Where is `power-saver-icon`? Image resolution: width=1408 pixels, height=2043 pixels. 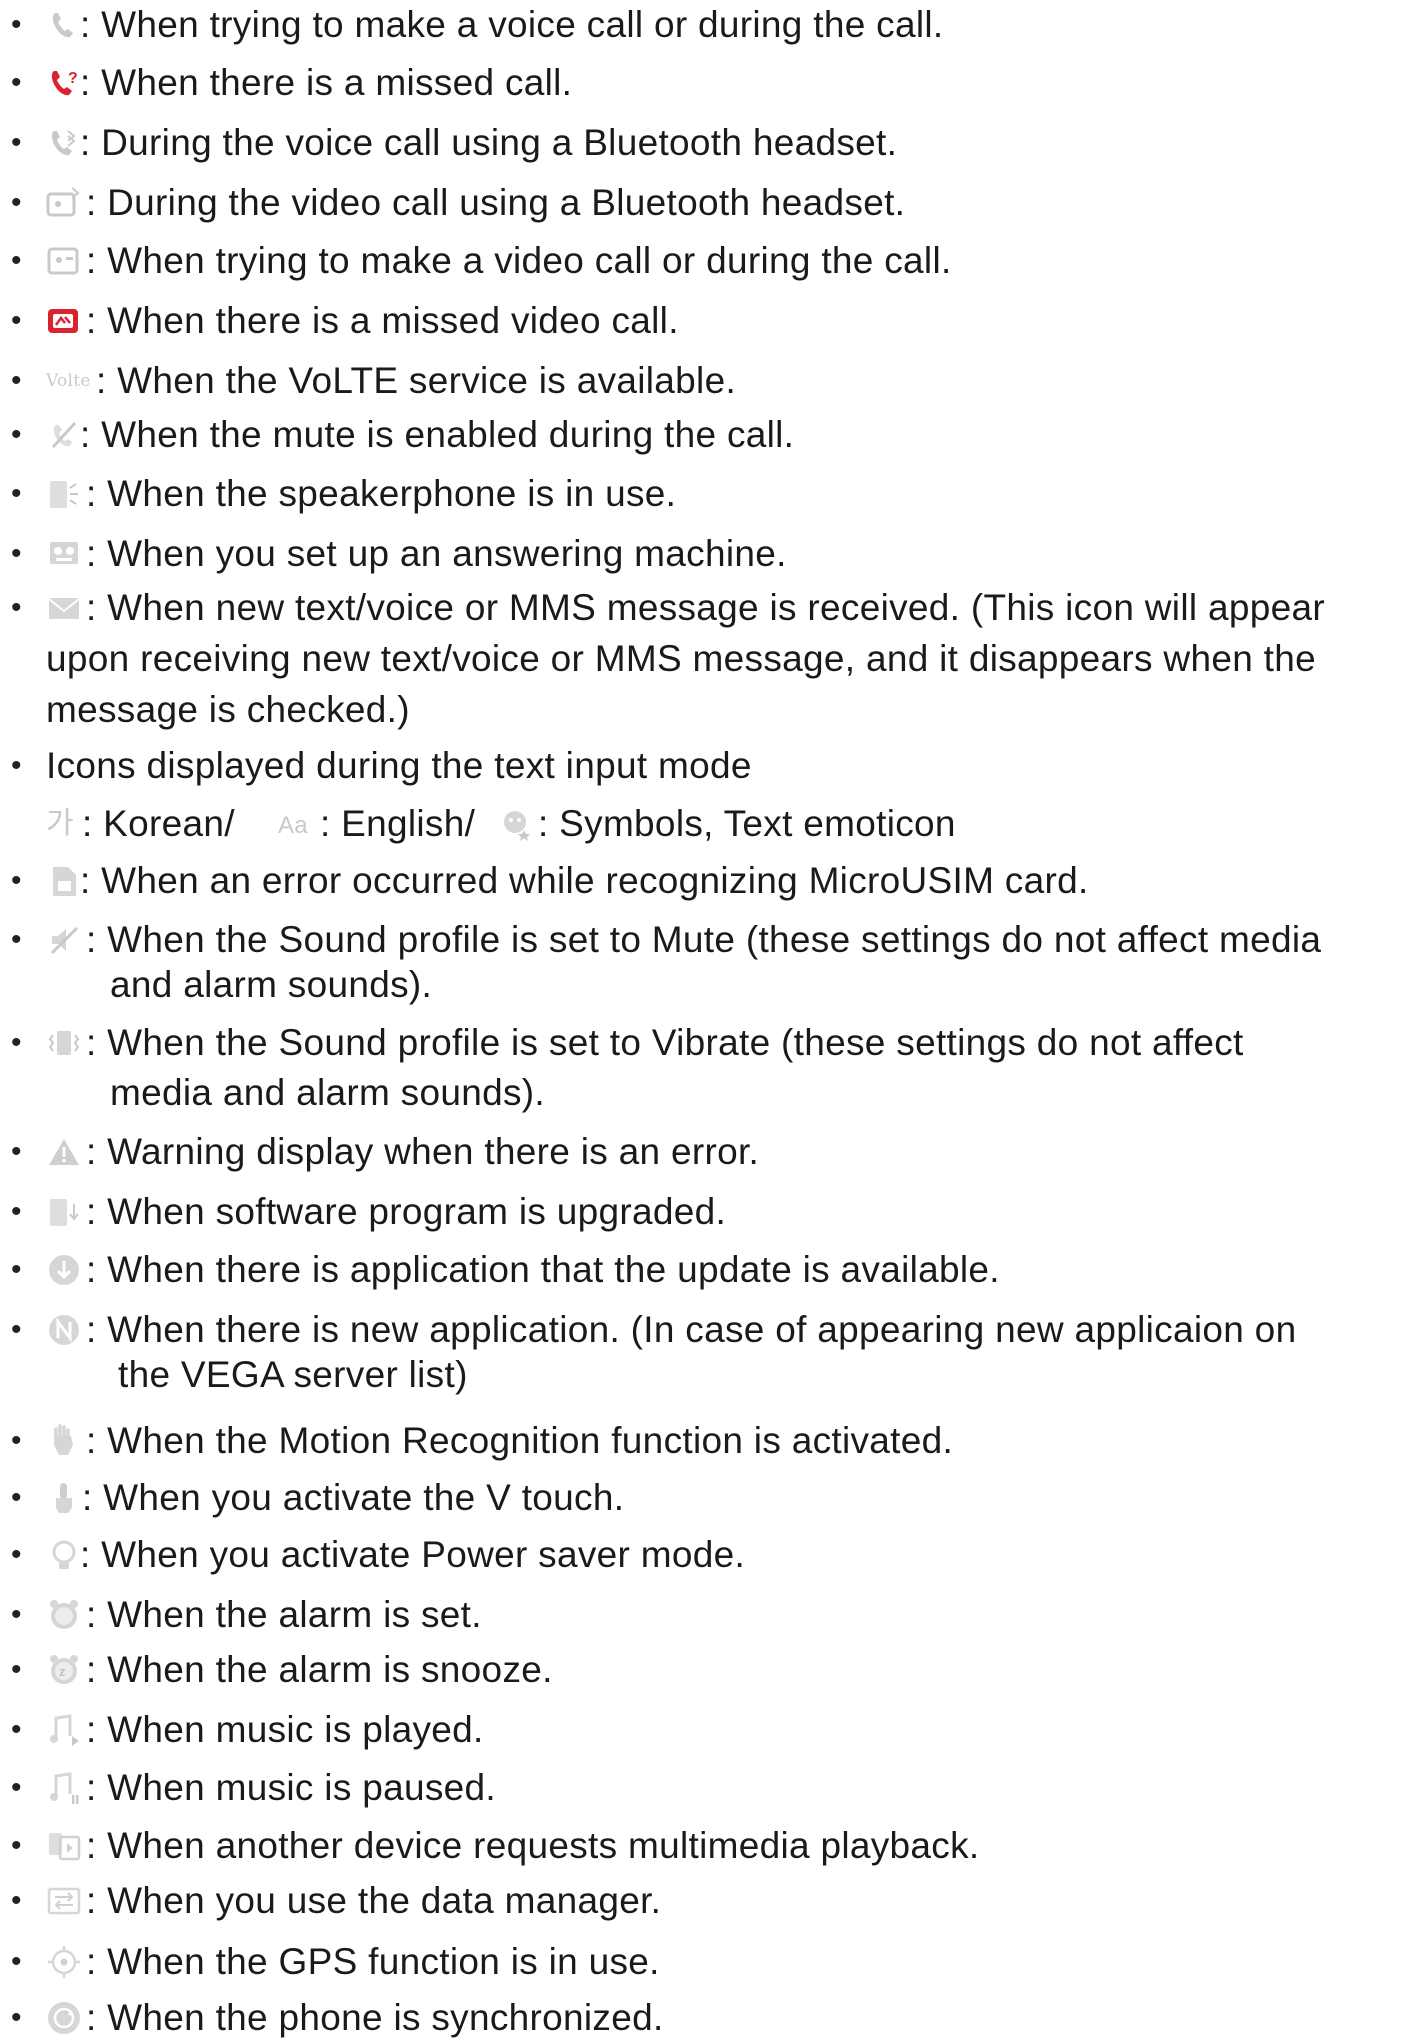 power-saver-icon is located at coordinates (64, 1554).